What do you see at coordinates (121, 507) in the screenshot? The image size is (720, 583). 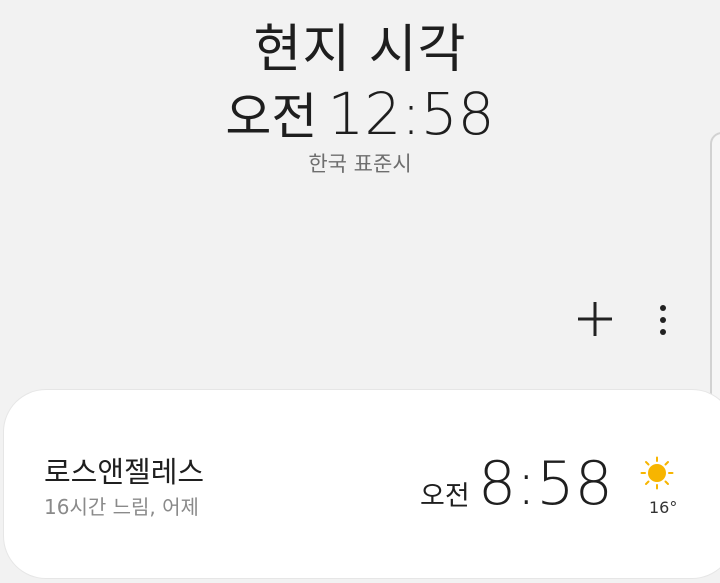 I see `time-difference: 16시간 느림, 어제` at bounding box center [121, 507].